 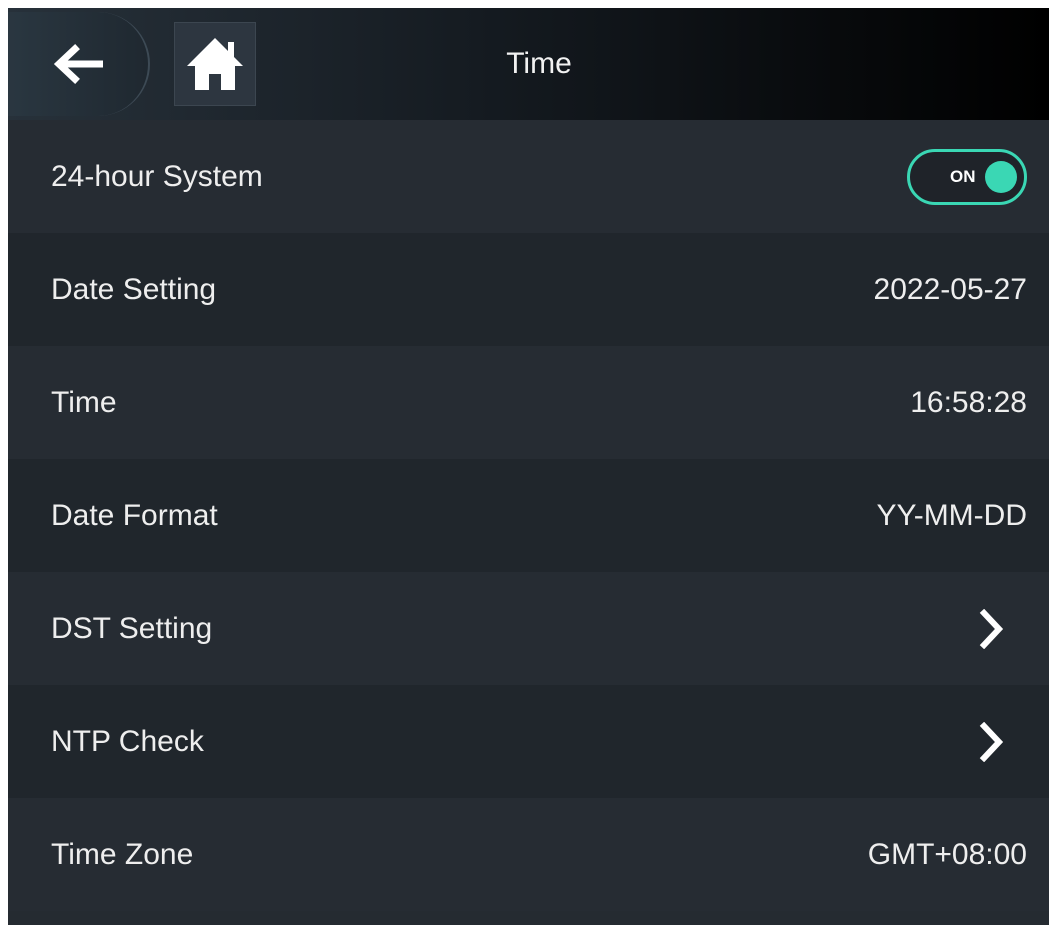 I want to click on setting-row-date-setting: Date Setting 2022-05-27, so click(x=528, y=289).